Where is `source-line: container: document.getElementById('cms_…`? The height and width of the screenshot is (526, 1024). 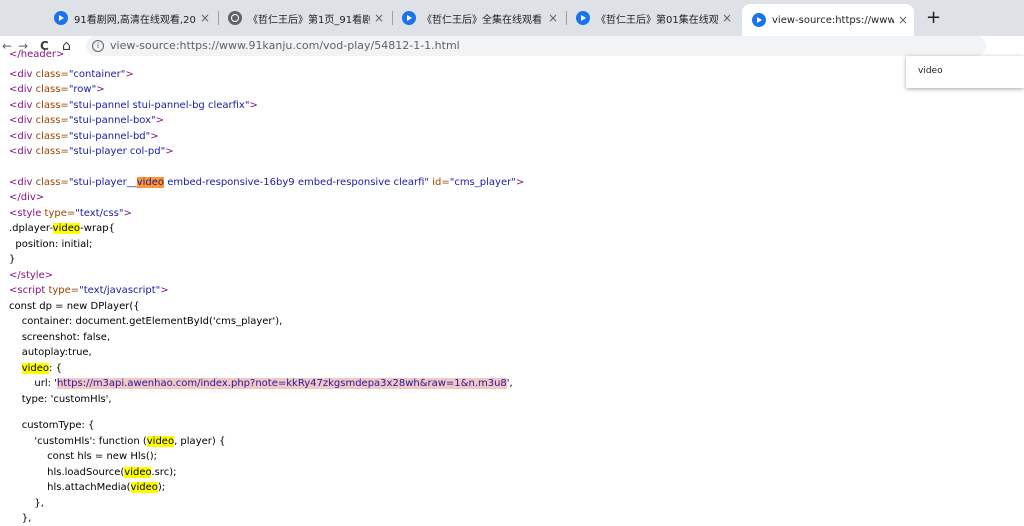 source-line: container: document.getElementById('cms_… is located at coordinates (146, 321).